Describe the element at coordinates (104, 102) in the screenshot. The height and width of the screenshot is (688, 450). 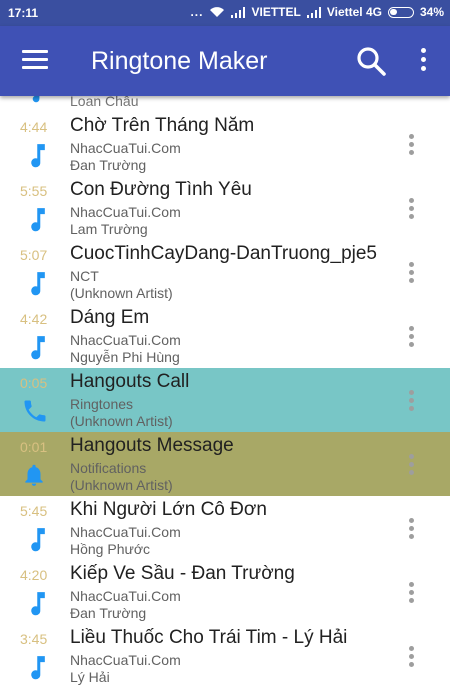
I see `item-artist: Loan Châu` at that location.